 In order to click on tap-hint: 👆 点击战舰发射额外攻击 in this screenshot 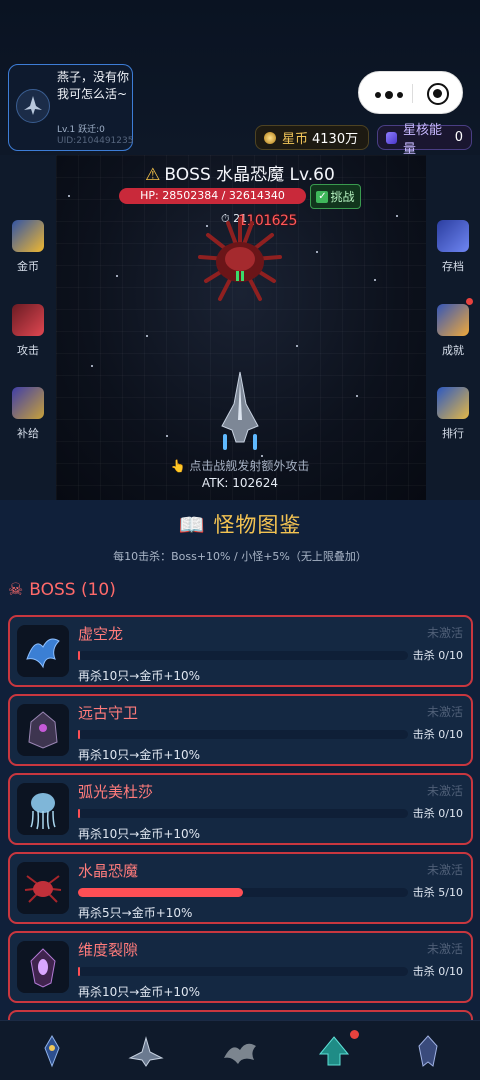, I will do `click(240, 465)`.